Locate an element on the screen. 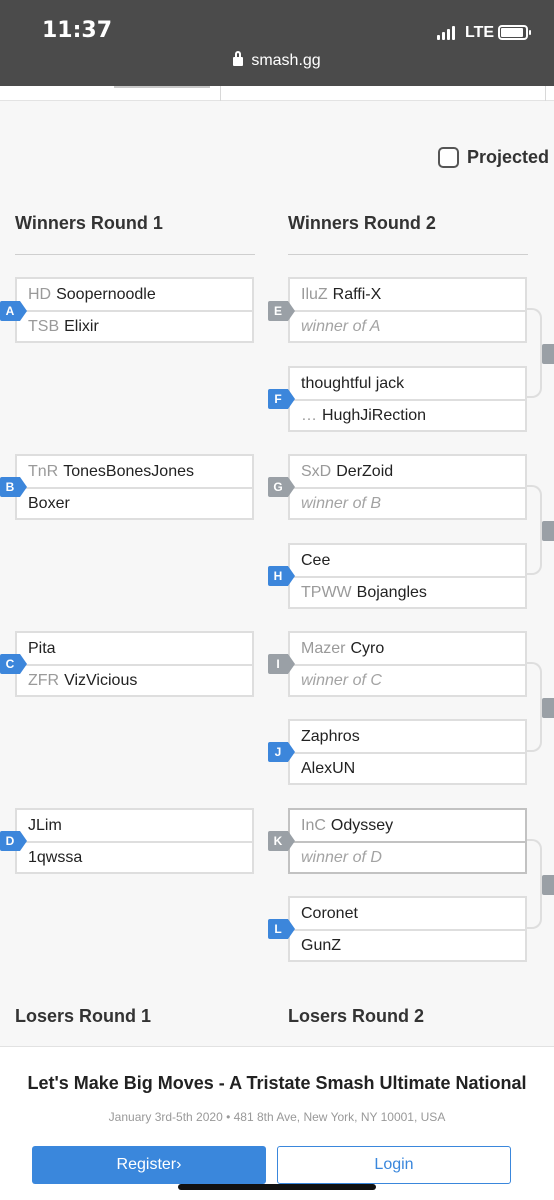 This screenshot has width=554, height=1200. home-indicator is located at coordinates (277, 1187).